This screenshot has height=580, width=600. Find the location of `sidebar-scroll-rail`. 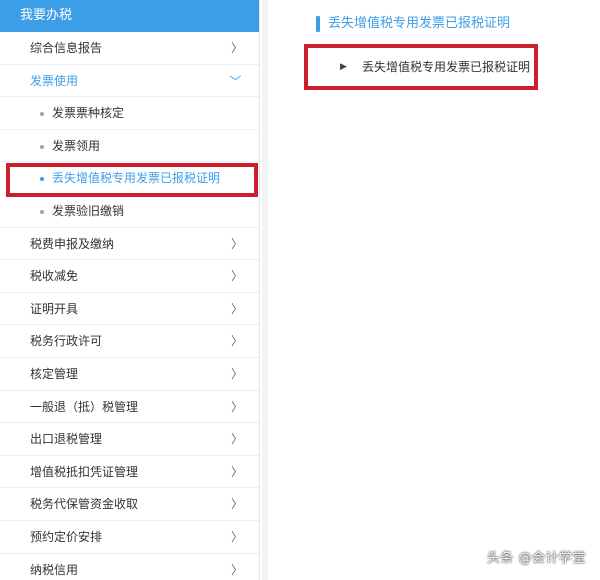

sidebar-scroll-rail is located at coordinates (265, 290).